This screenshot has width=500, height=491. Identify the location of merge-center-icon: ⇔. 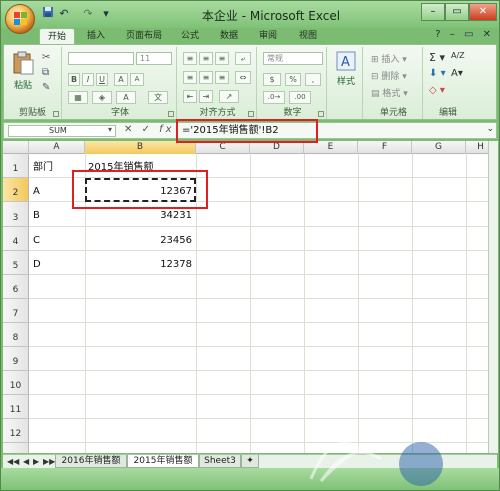
(243, 77).